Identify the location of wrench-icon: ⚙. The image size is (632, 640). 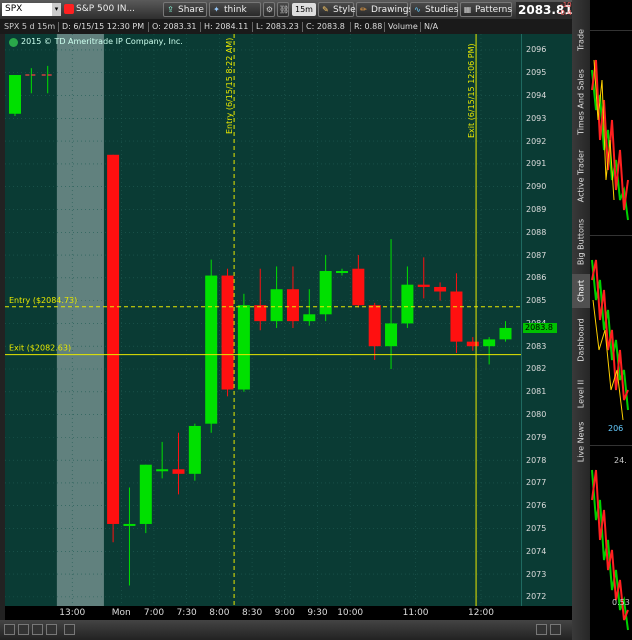
(269, 9).